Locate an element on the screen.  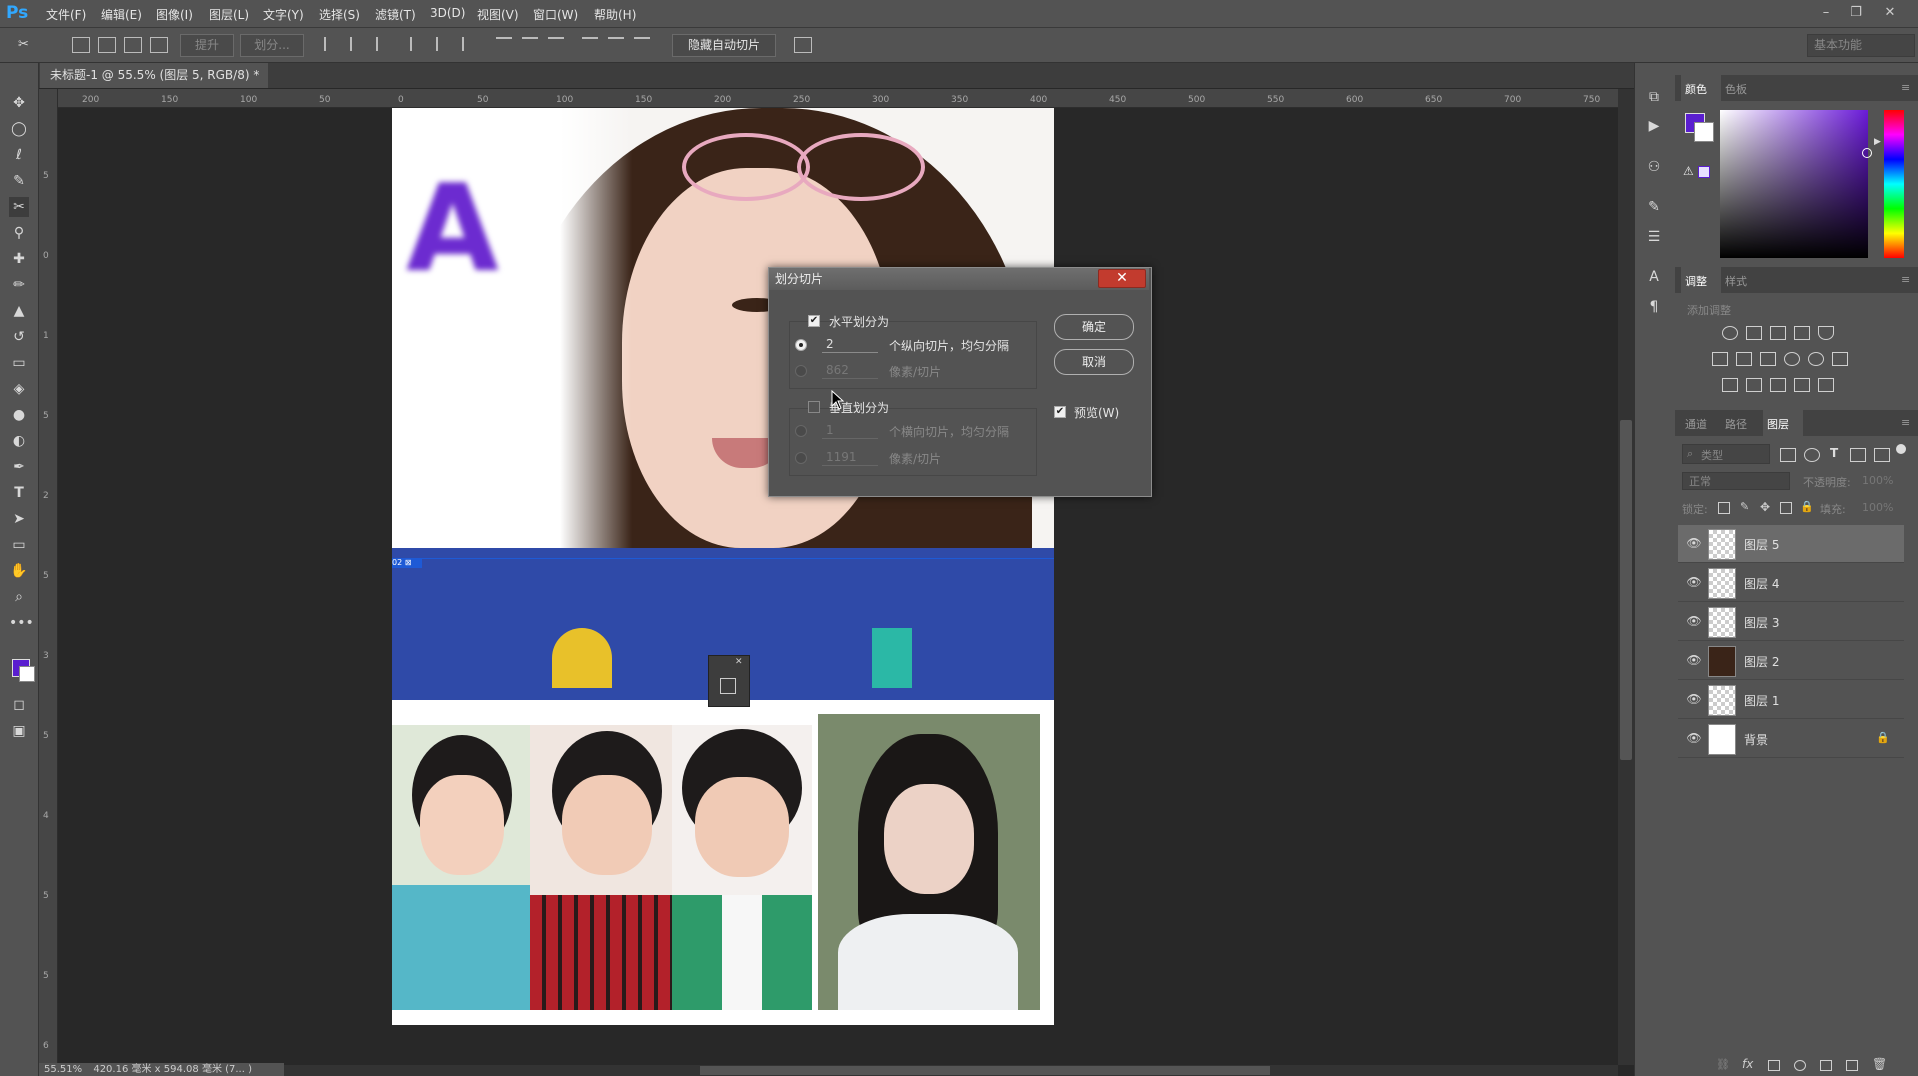
zoom-level: 55.51% is located at coordinates (63, 1069).